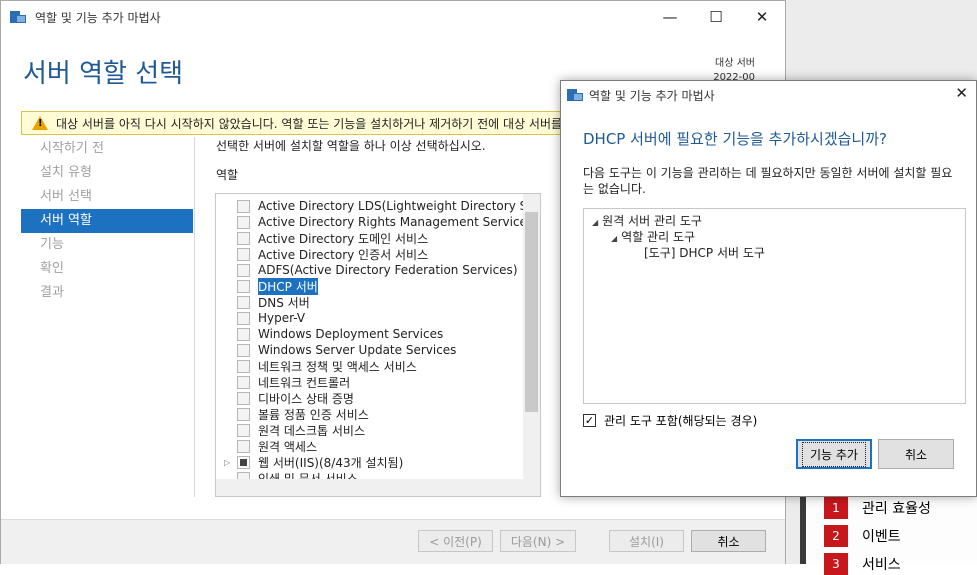 Image resolution: width=977 pixels, height=575 pixels. Describe the element at coordinates (393, 17) in the screenshot. I see `window-titlebar: 역할 및 기능 추가 마법사 — ☐ ✕` at that location.